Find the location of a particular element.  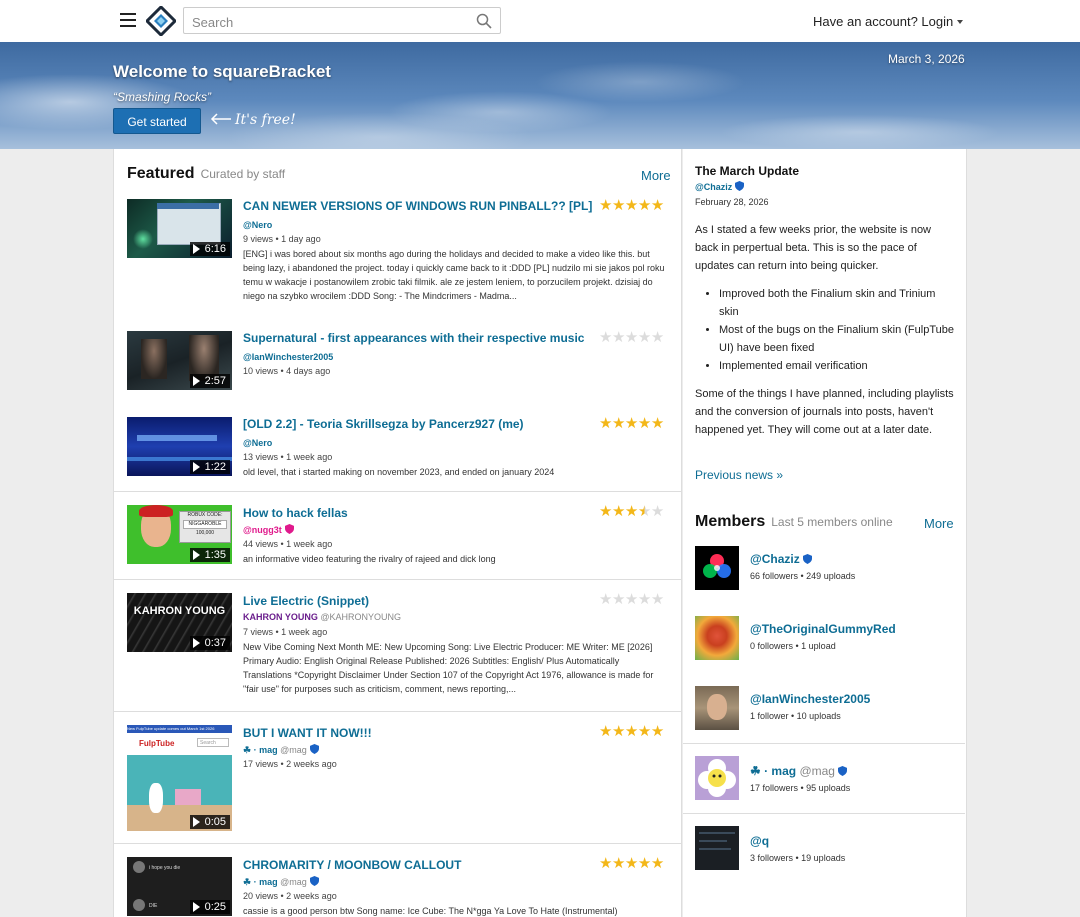

video-title: BUT I WANT IT NOW!!! is located at coordinates (307, 733).